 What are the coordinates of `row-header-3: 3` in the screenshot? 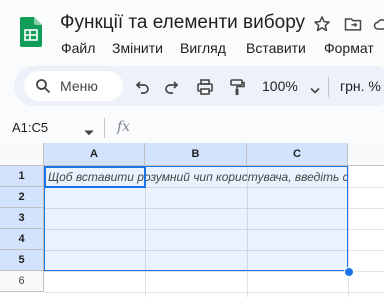 It's located at (22, 218).